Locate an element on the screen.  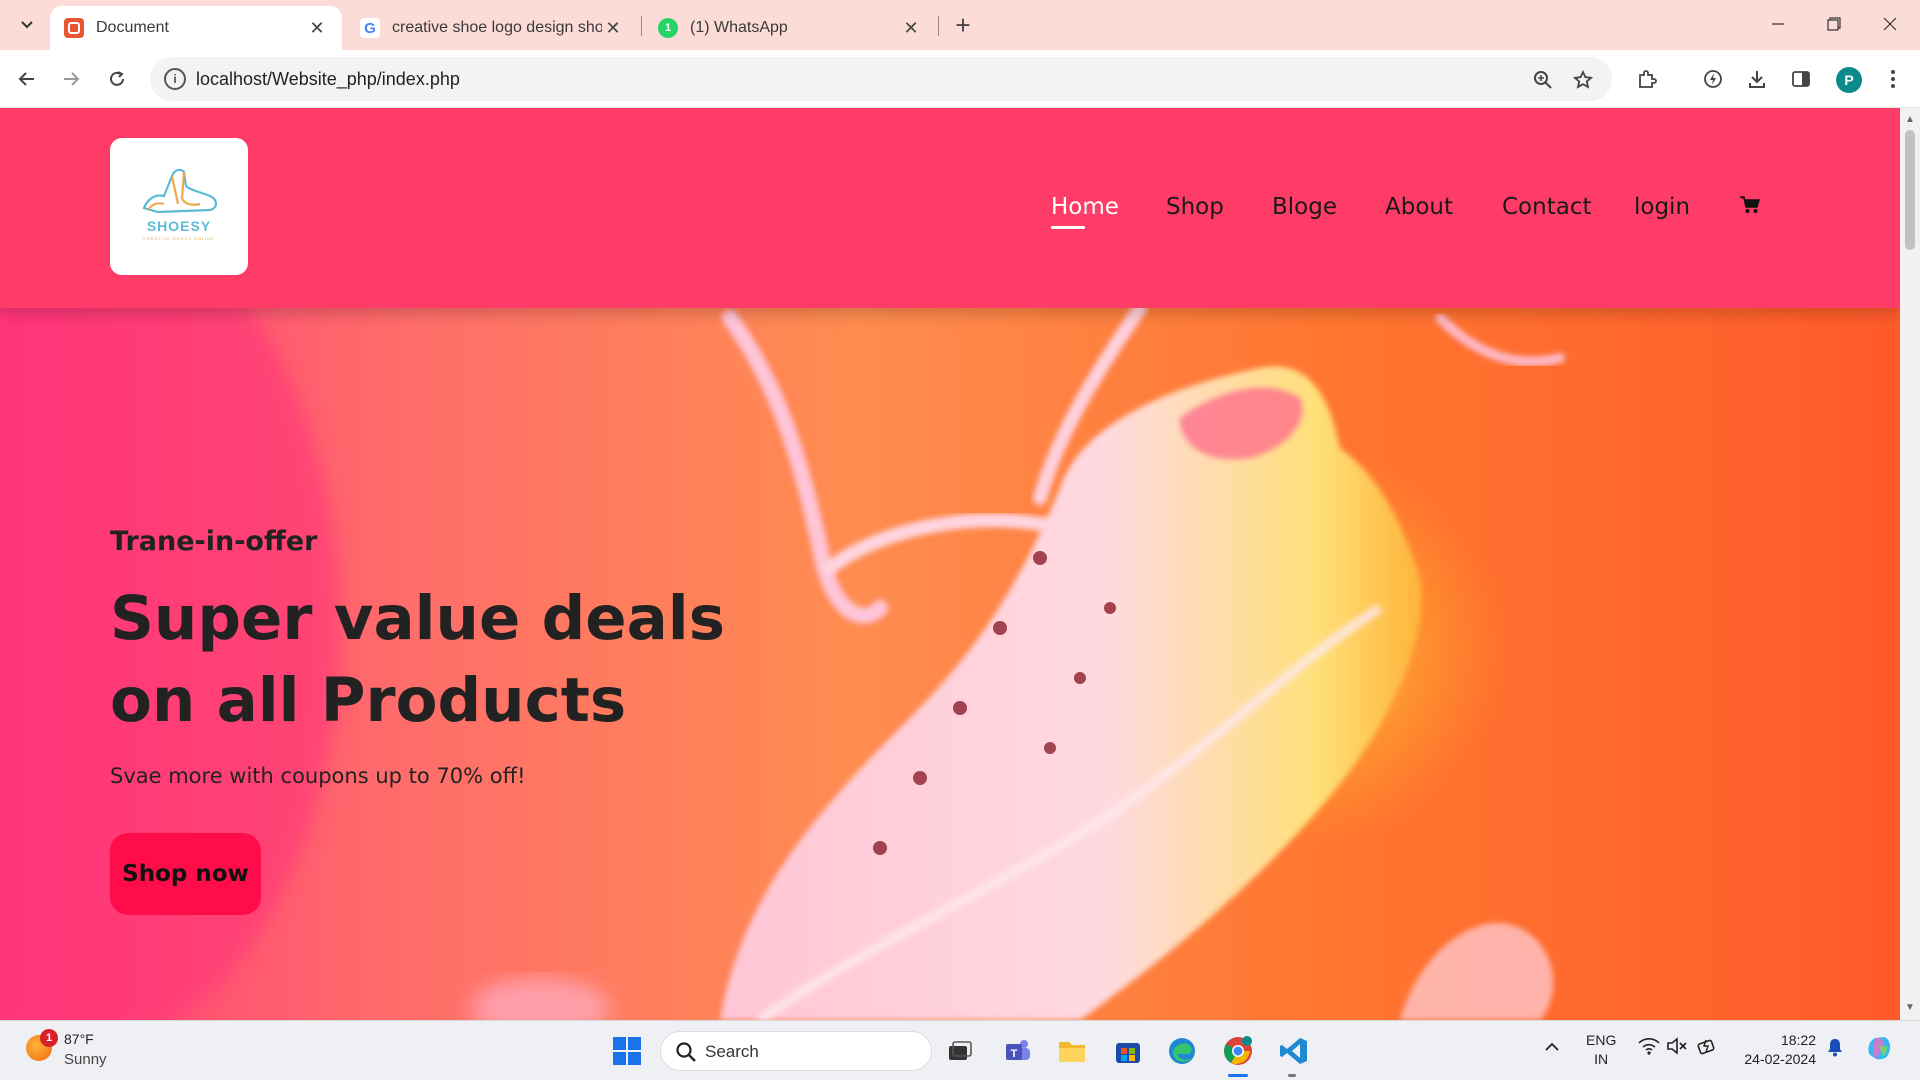
teams-icon: T is located at coordinates (1018, 1051).